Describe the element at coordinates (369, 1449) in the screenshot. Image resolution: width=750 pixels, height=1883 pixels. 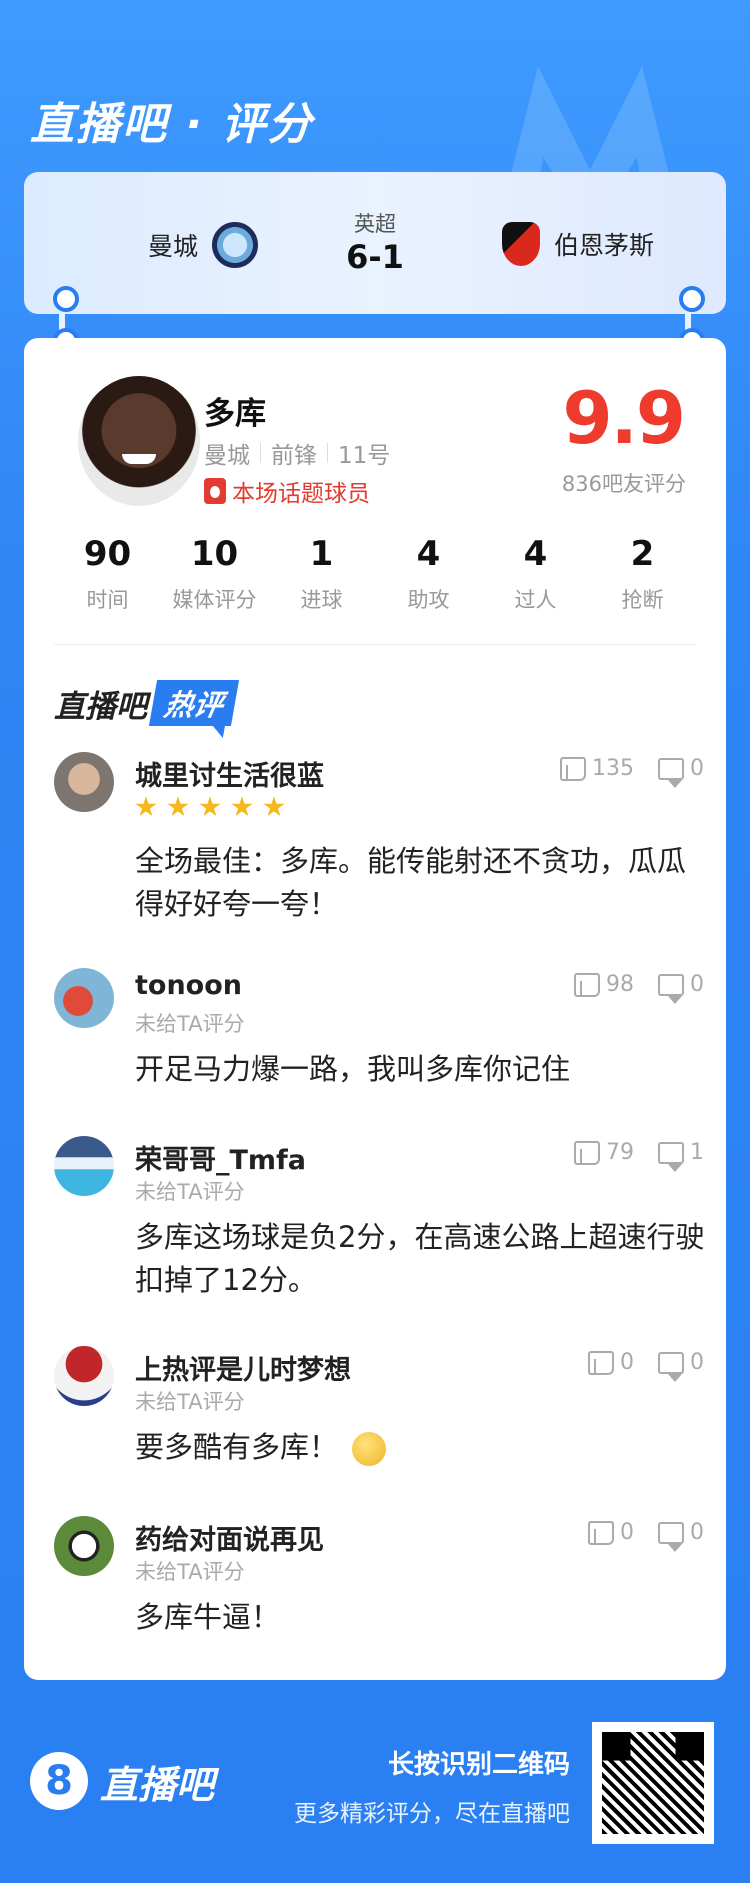
I see `smirk-emoji-icon` at that location.